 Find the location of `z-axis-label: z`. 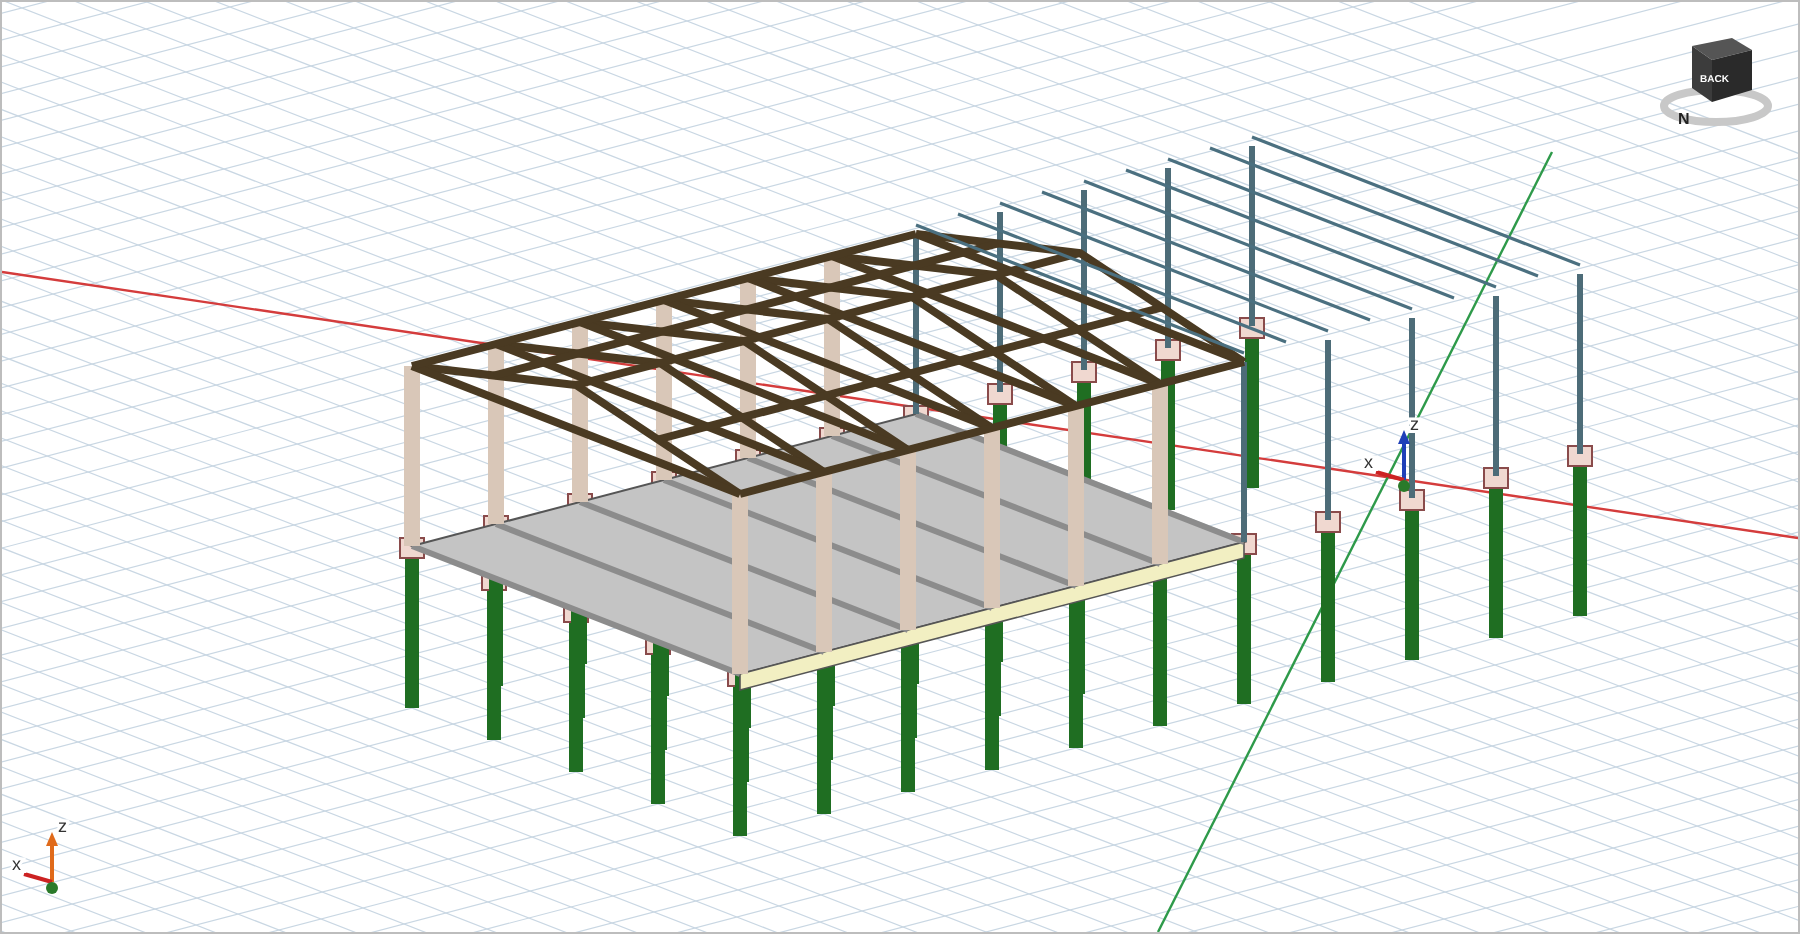

z-axis-label: z is located at coordinates (62, 826).